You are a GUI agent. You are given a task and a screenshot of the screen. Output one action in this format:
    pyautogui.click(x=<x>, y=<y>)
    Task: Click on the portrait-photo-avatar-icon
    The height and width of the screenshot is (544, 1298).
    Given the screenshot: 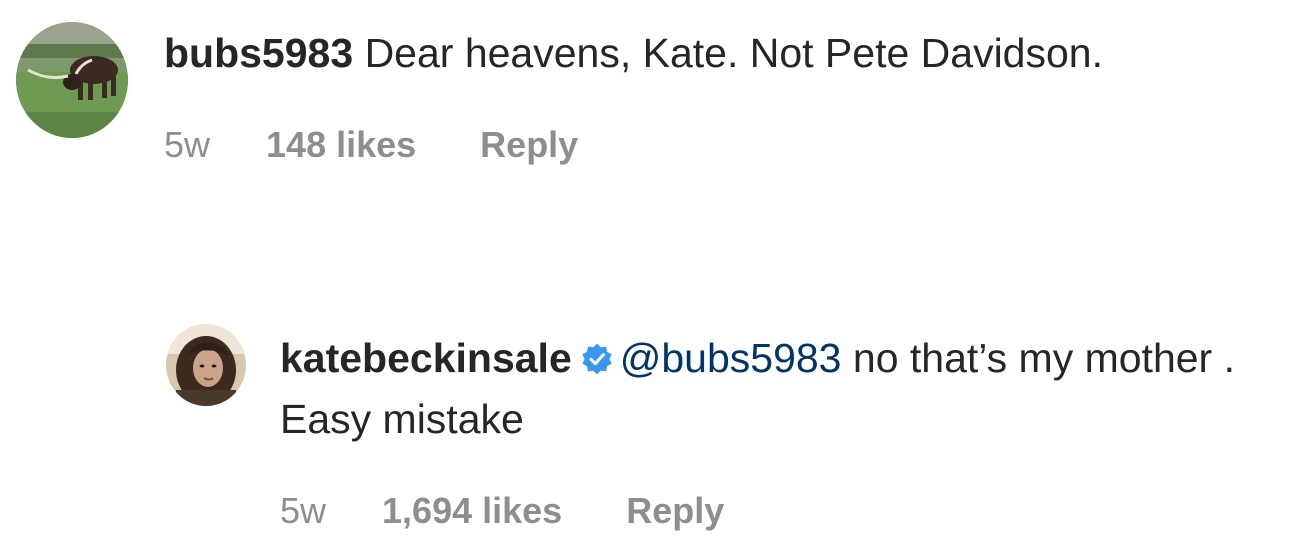 What is the action you would take?
    pyautogui.click(x=206, y=365)
    